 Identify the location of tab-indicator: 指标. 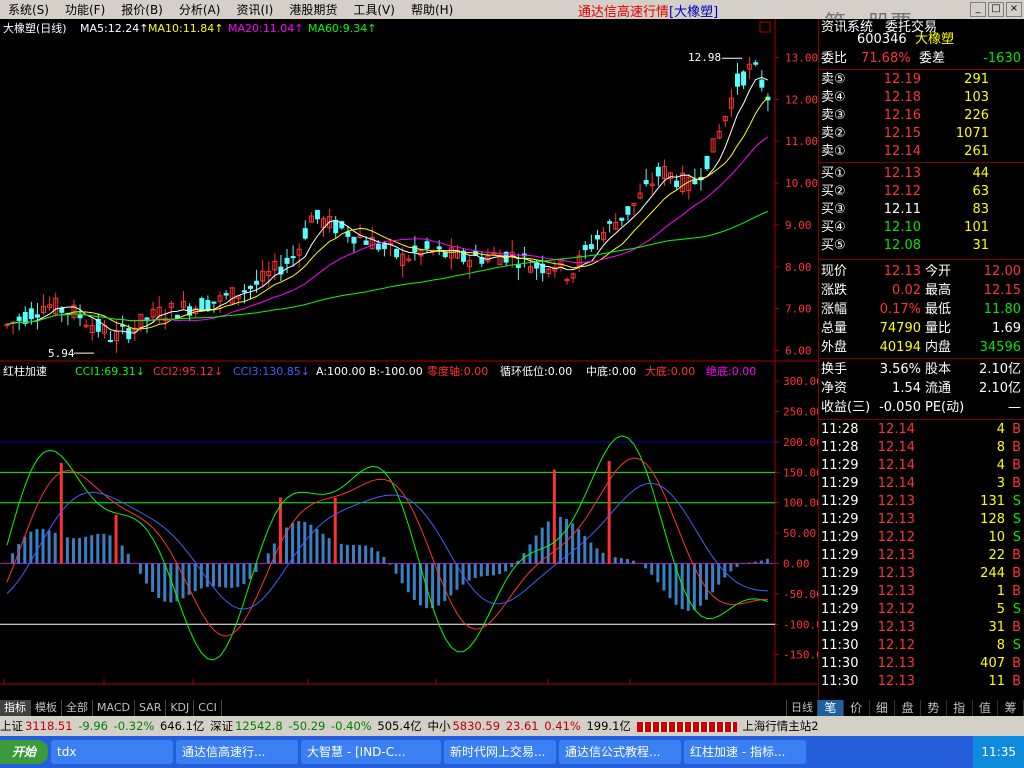
(15, 708).